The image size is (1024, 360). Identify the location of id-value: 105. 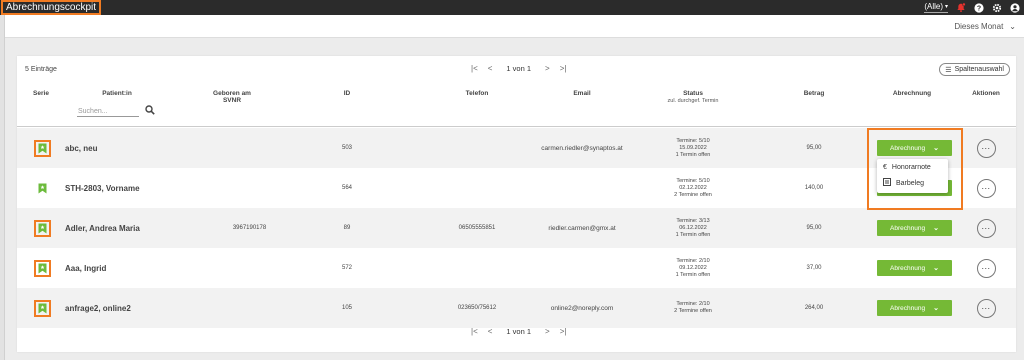
(346, 308).